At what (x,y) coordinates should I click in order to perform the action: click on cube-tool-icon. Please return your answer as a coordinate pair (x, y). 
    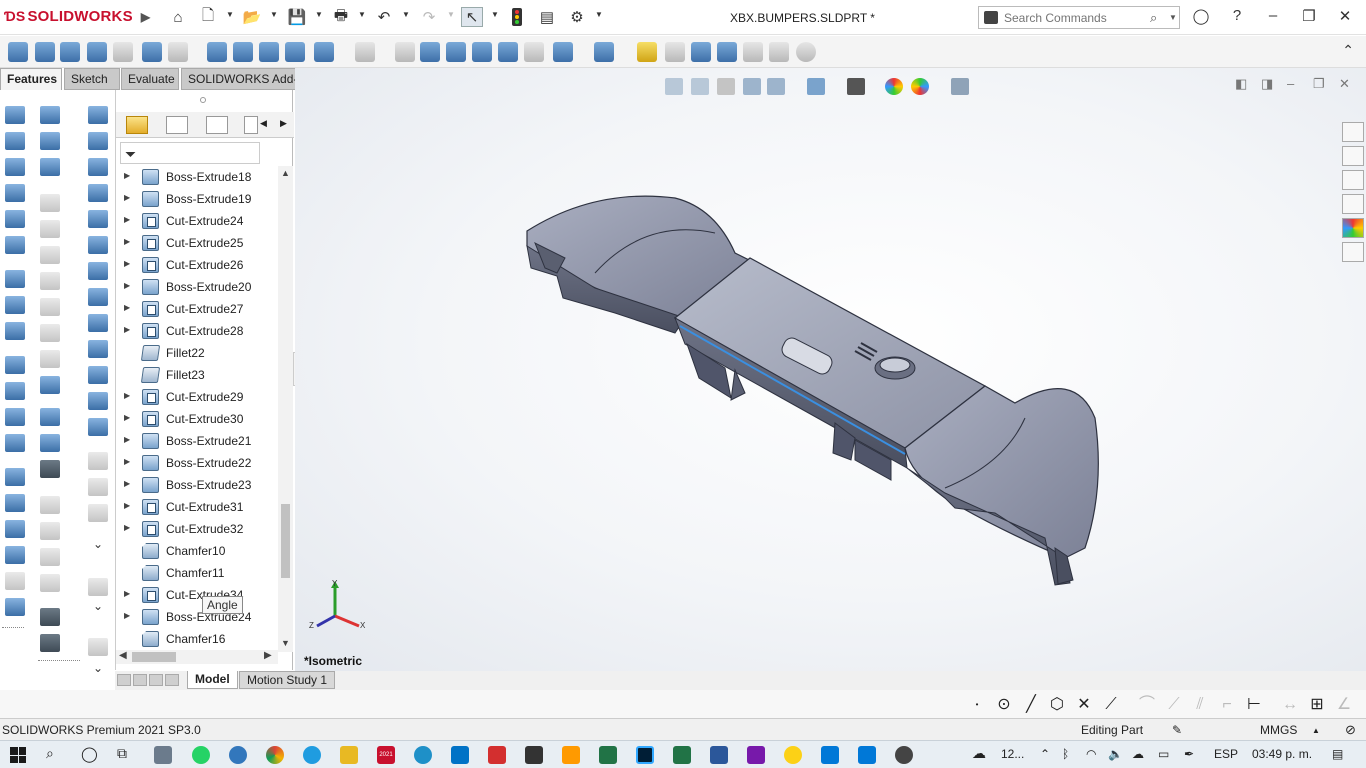
    Looking at the image, I should click on (98, 245).